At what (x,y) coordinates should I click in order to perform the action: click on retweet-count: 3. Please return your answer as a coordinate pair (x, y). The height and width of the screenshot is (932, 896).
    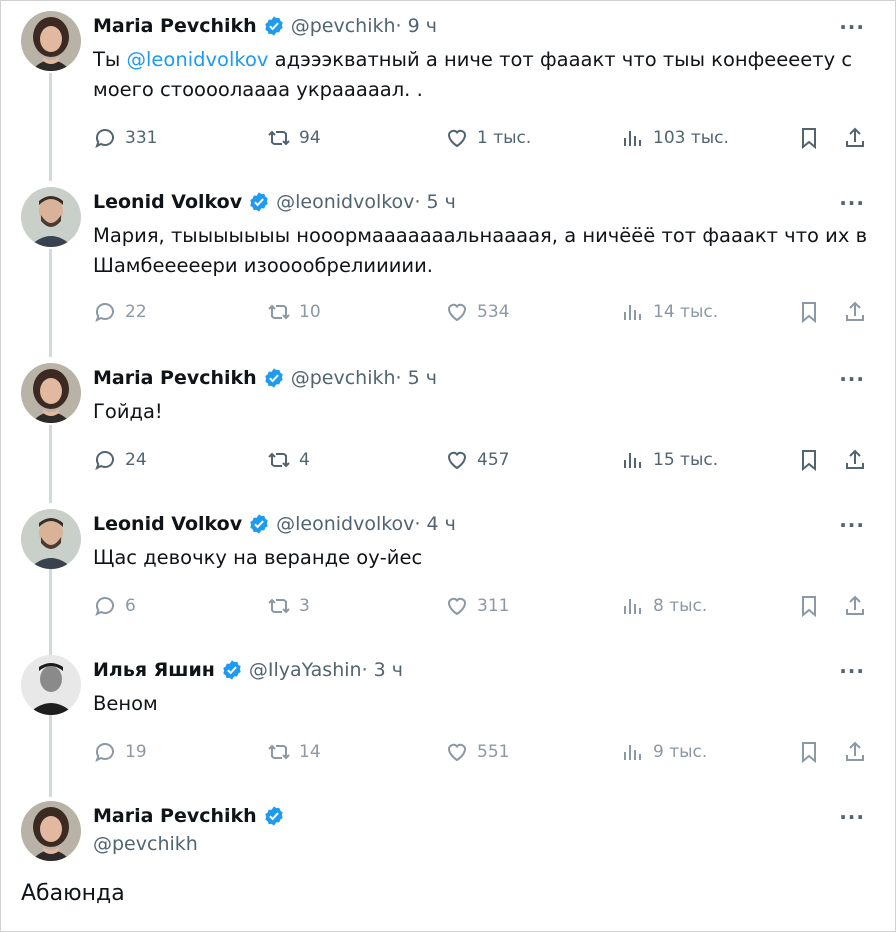
    Looking at the image, I should click on (304, 606).